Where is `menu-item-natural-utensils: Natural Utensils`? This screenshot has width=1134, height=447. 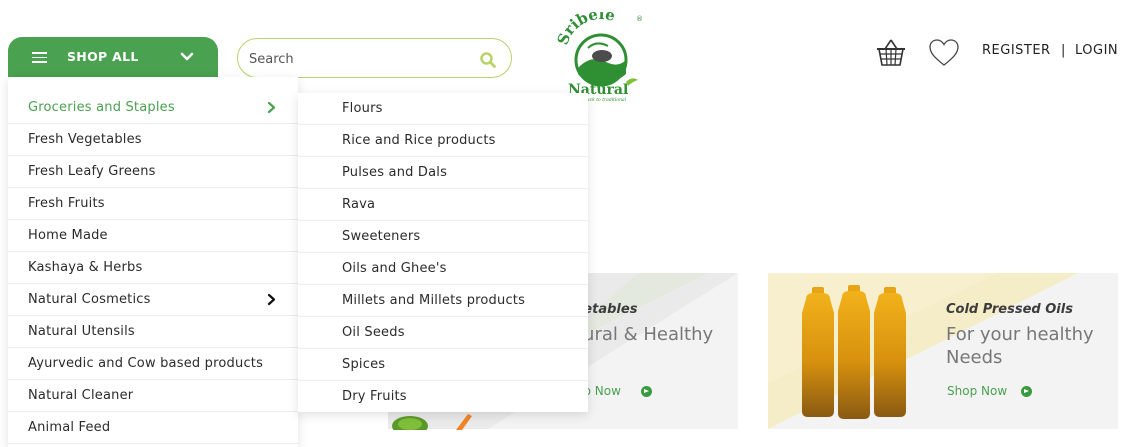
menu-item-natural-utensils: Natural Utensils is located at coordinates (153, 332).